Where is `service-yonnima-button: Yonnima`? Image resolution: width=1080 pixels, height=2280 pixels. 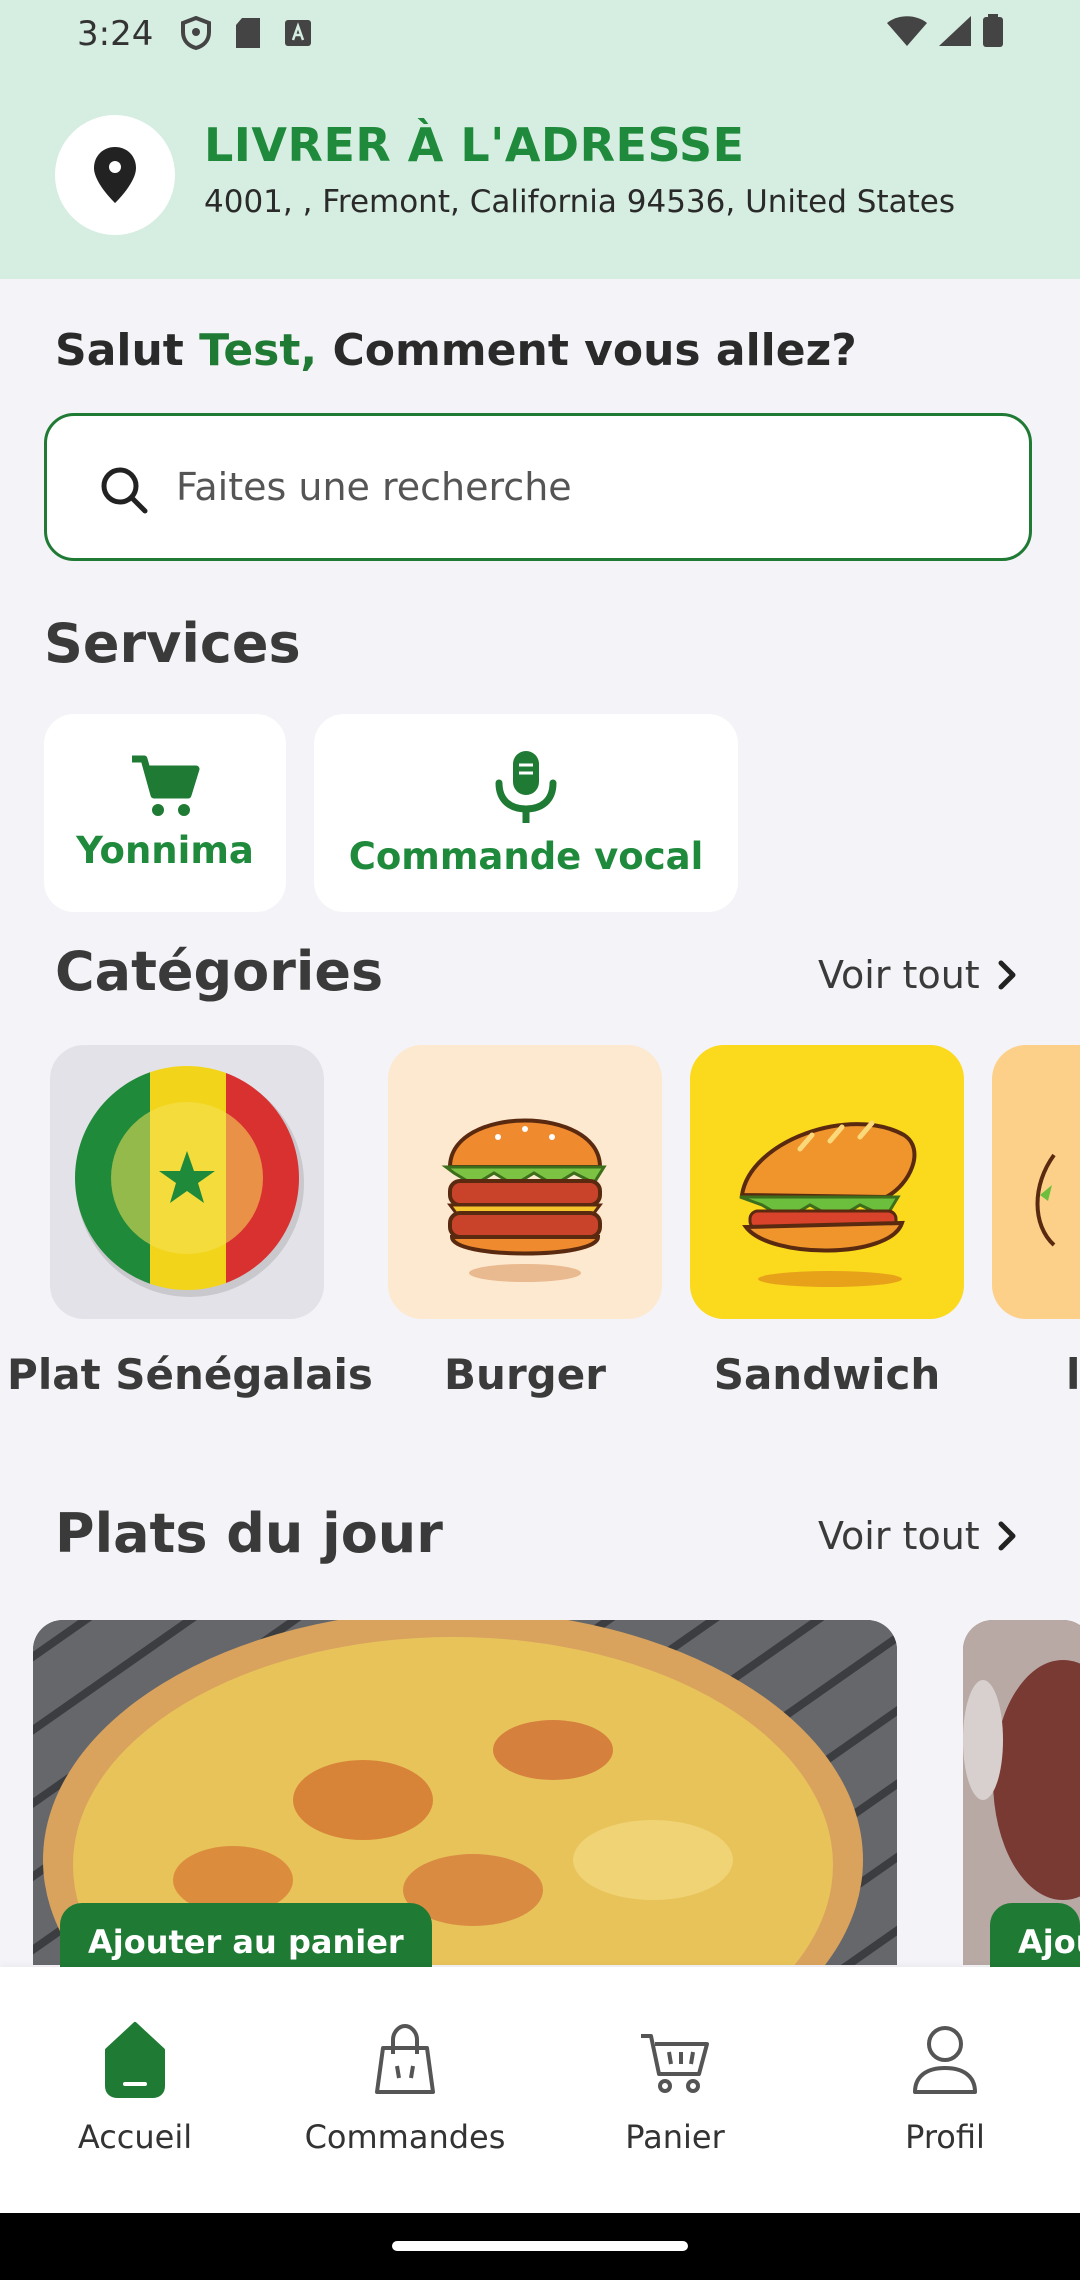
service-yonnima-button: Yonnima is located at coordinates (165, 813).